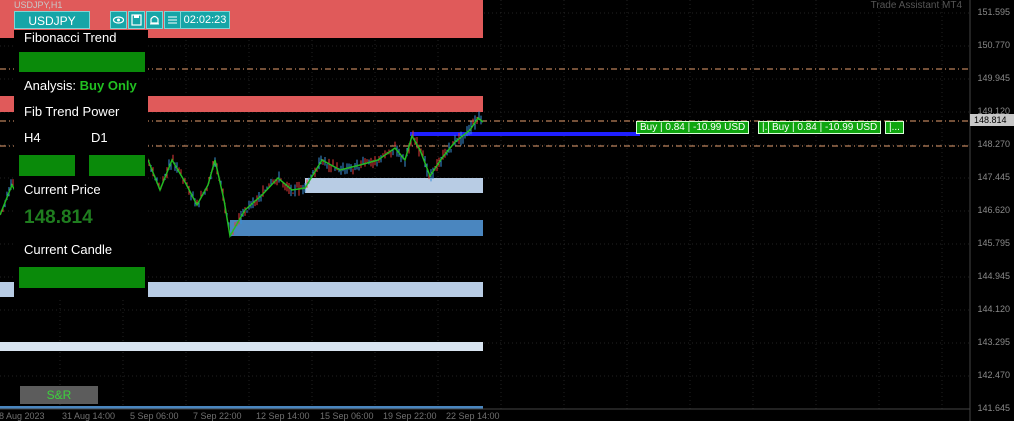 This screenshot has height=421, width=1014. Describe the element at coordinates (205, 20) in the screenshot. I see `server-clock: 02:02:23` at that location.